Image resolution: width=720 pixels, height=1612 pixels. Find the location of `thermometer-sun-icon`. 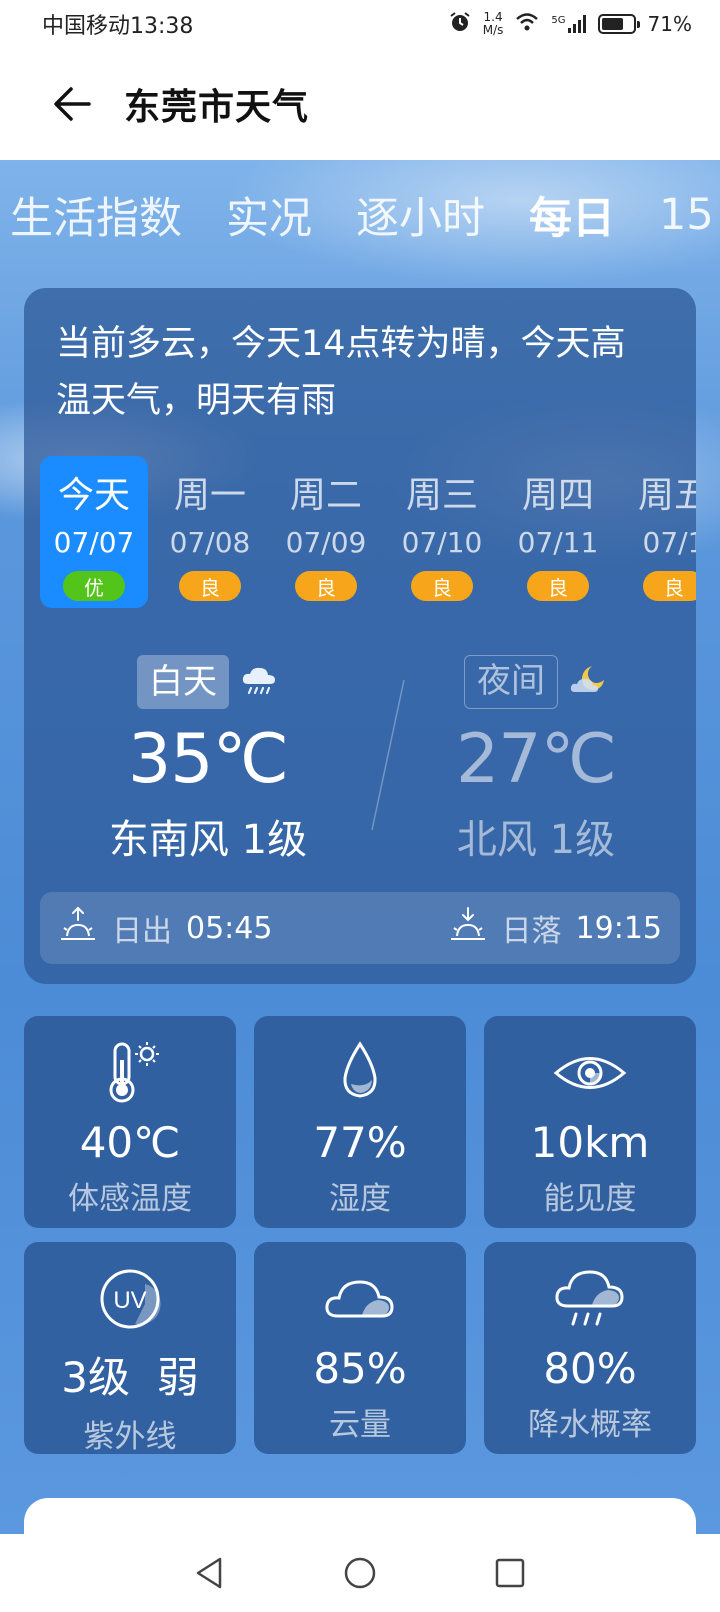

thermometer-sun-icon is located at coordinates (130, 1073).